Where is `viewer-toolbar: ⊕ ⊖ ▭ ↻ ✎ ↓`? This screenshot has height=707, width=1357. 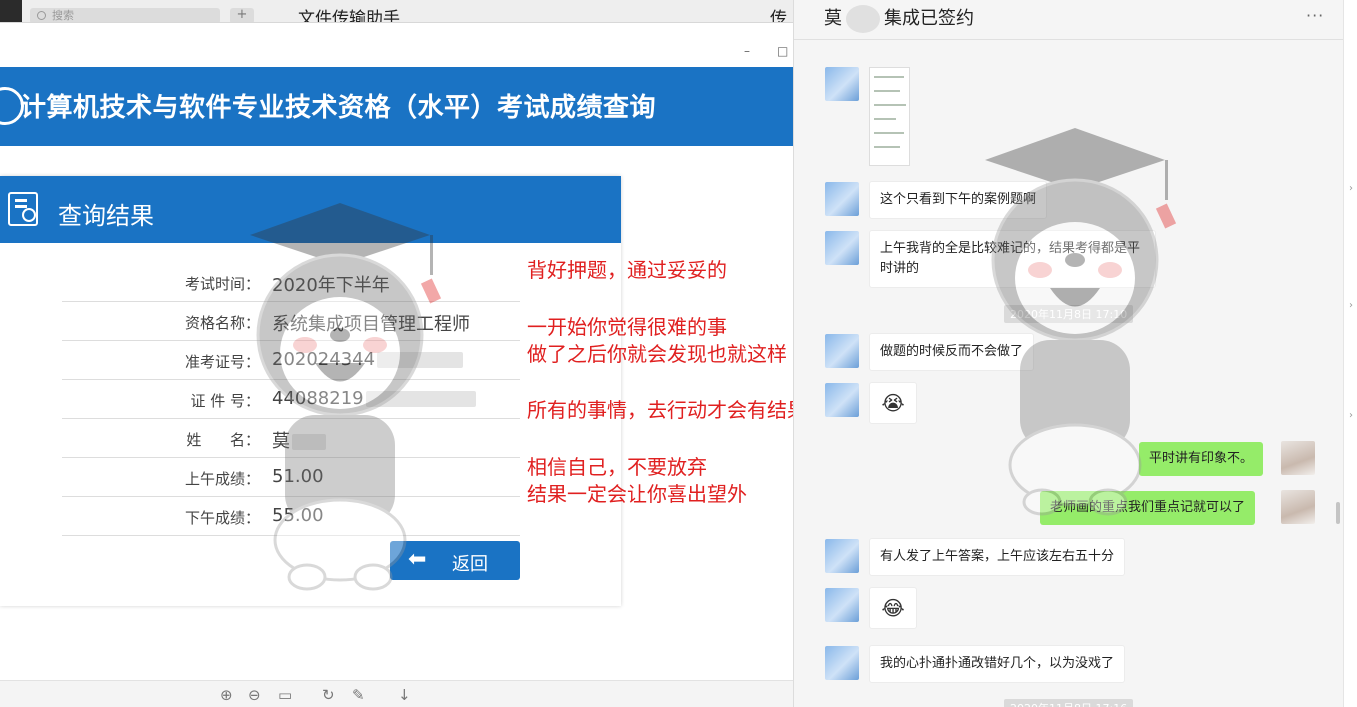 viewer-toolbar: ⊕ ⊖ ▭ ↻ ✎ ↓ is located at coordinates (396, 693).